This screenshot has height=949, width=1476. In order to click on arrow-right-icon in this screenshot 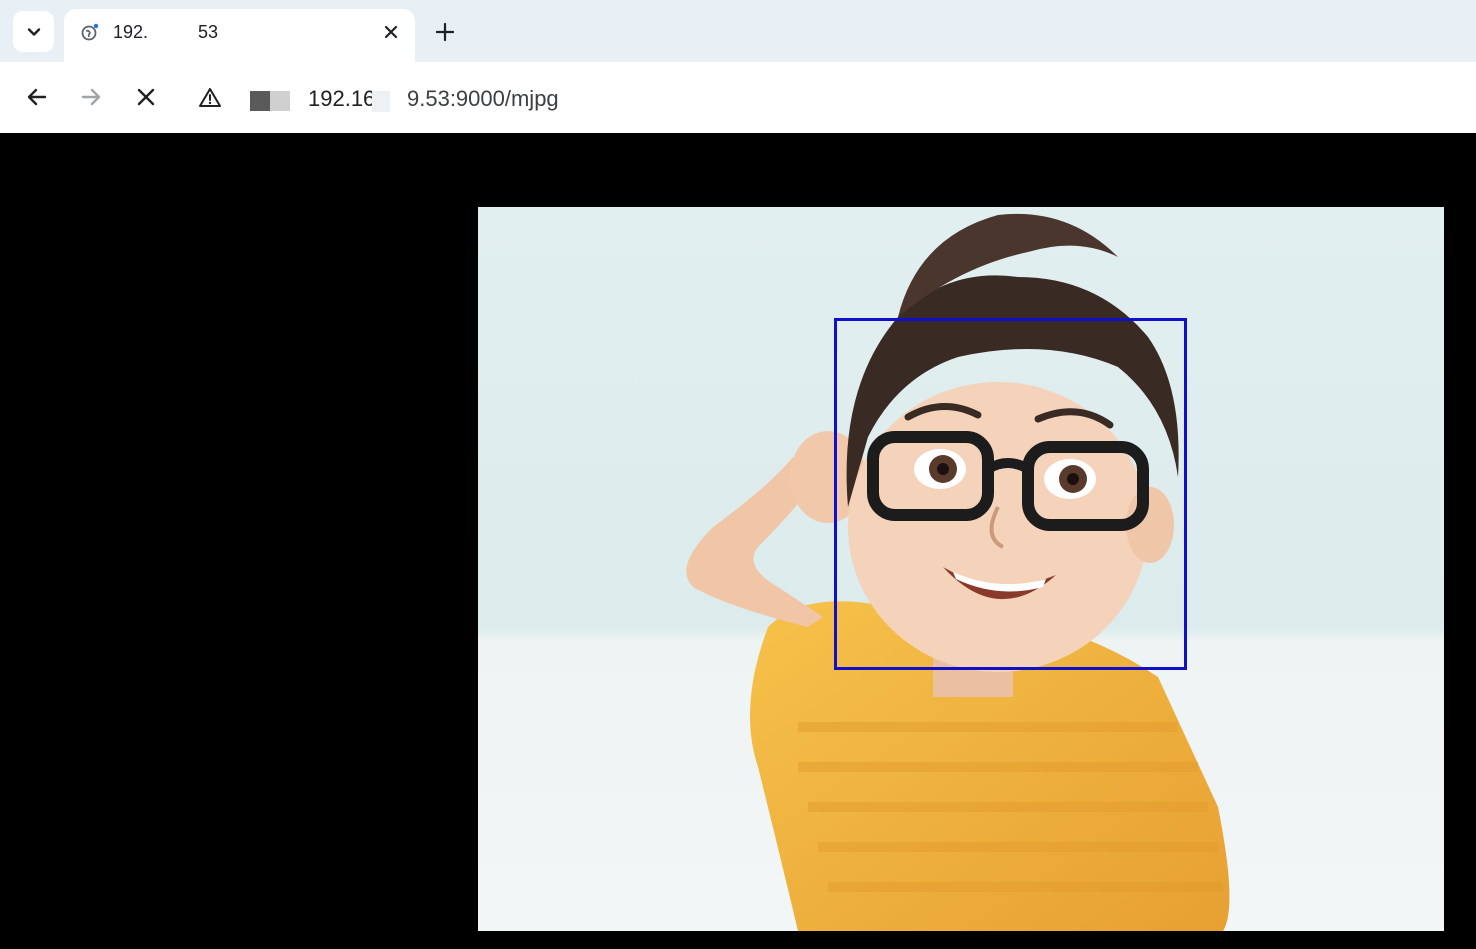, I will do `click(91, 97)`.